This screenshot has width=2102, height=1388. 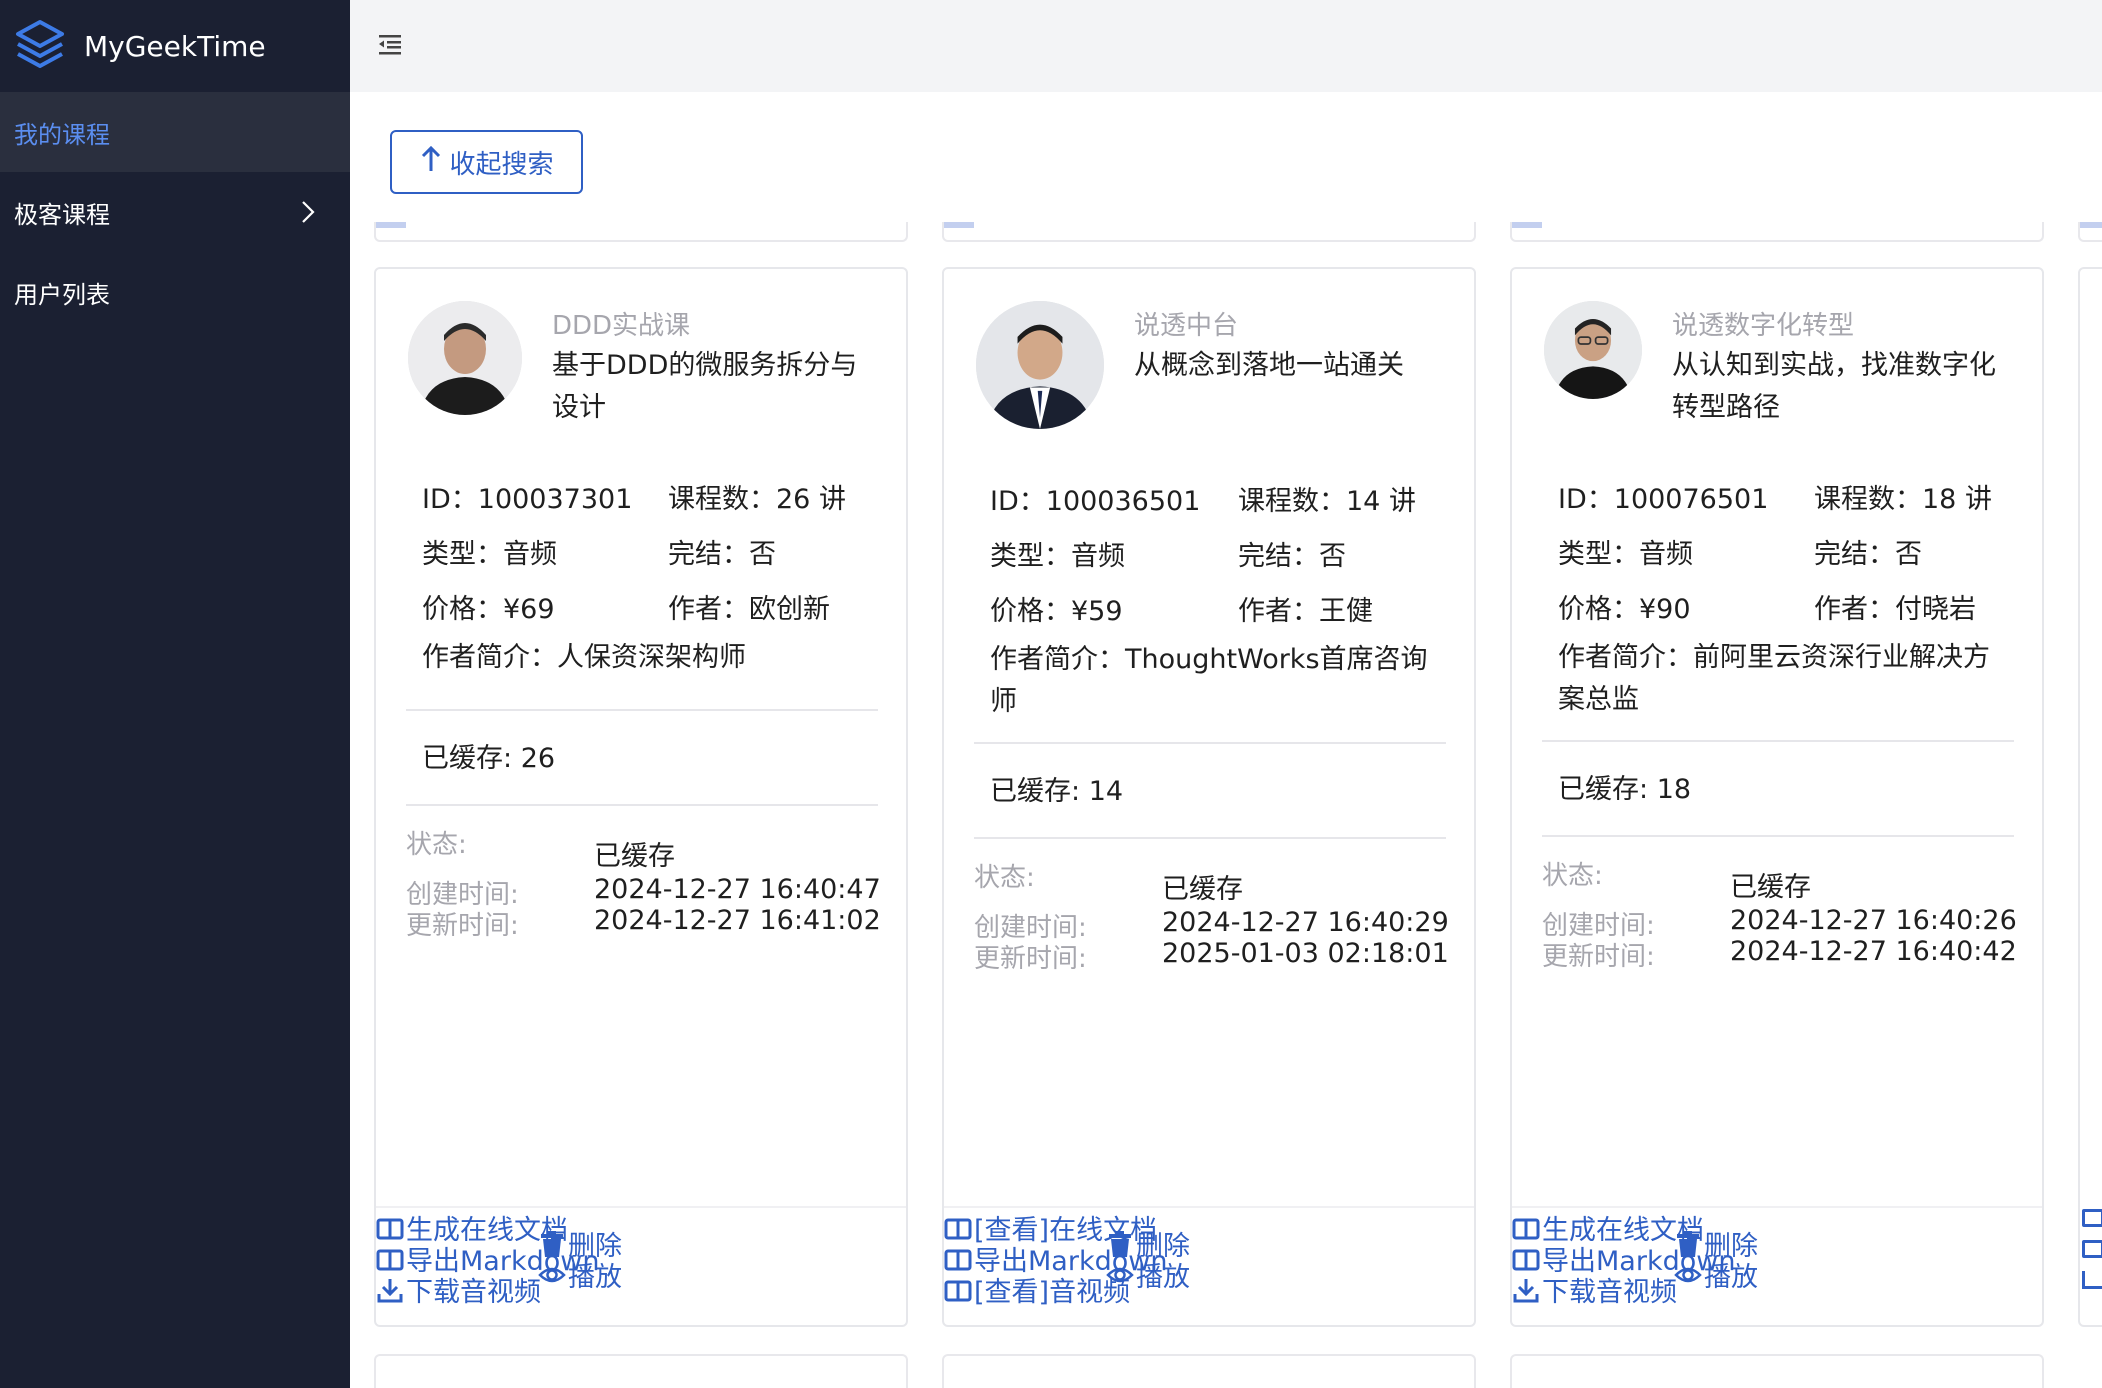 What do you see at coordinates (175, 132) in the screenshot?
I see `sidebar-item-my-courses: 我的课程` at bounding box center [175, 132].